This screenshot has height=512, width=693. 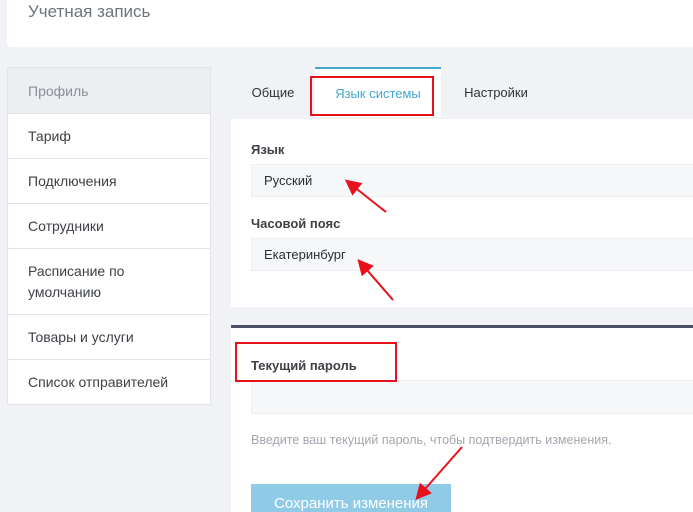 I want to click on sidebar-item-profile: Профиль, so click(x=109, y=90).